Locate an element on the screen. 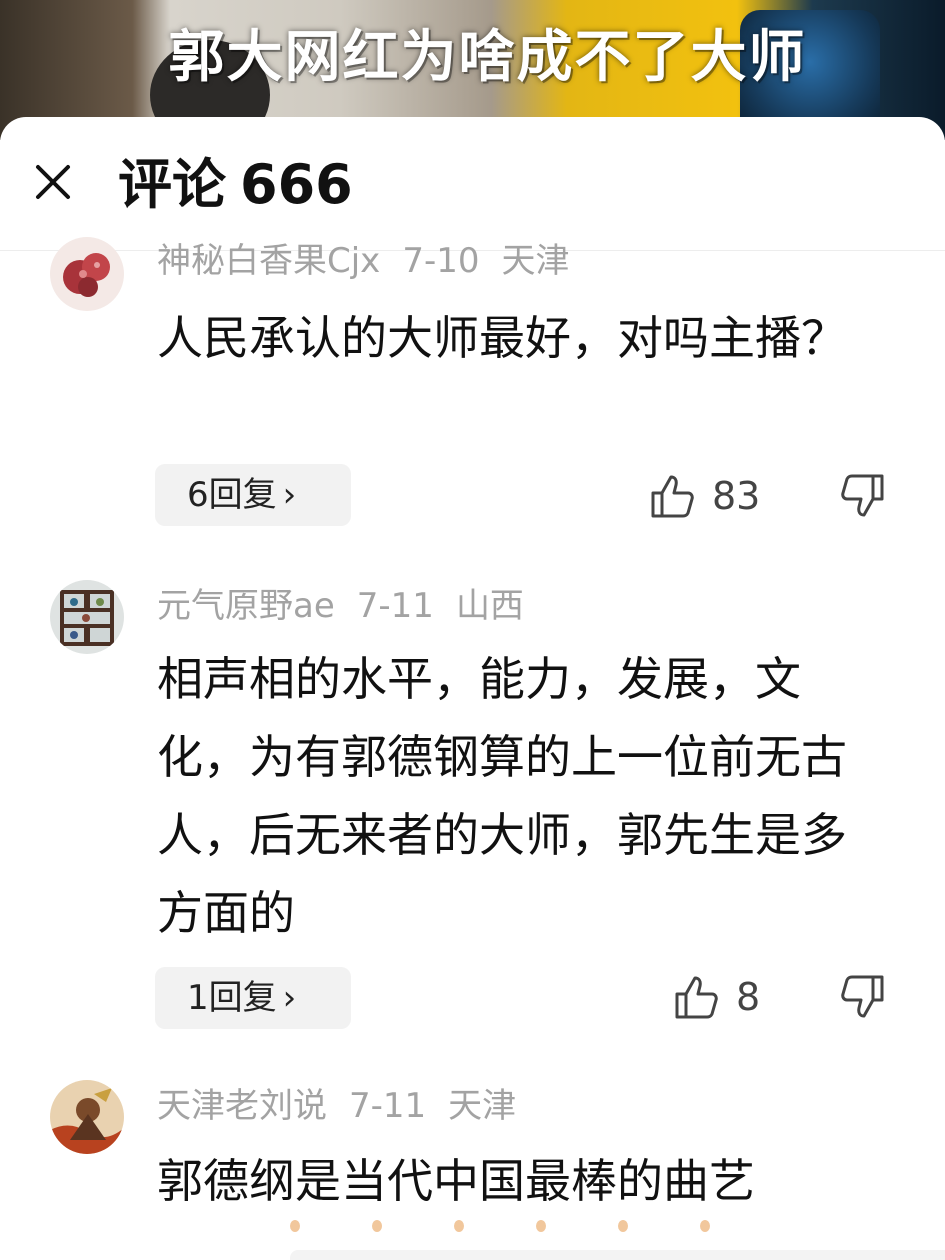 The height and width of the screenshot is (1260, 945). like-button: 8 is located at coordinates (716, 997).